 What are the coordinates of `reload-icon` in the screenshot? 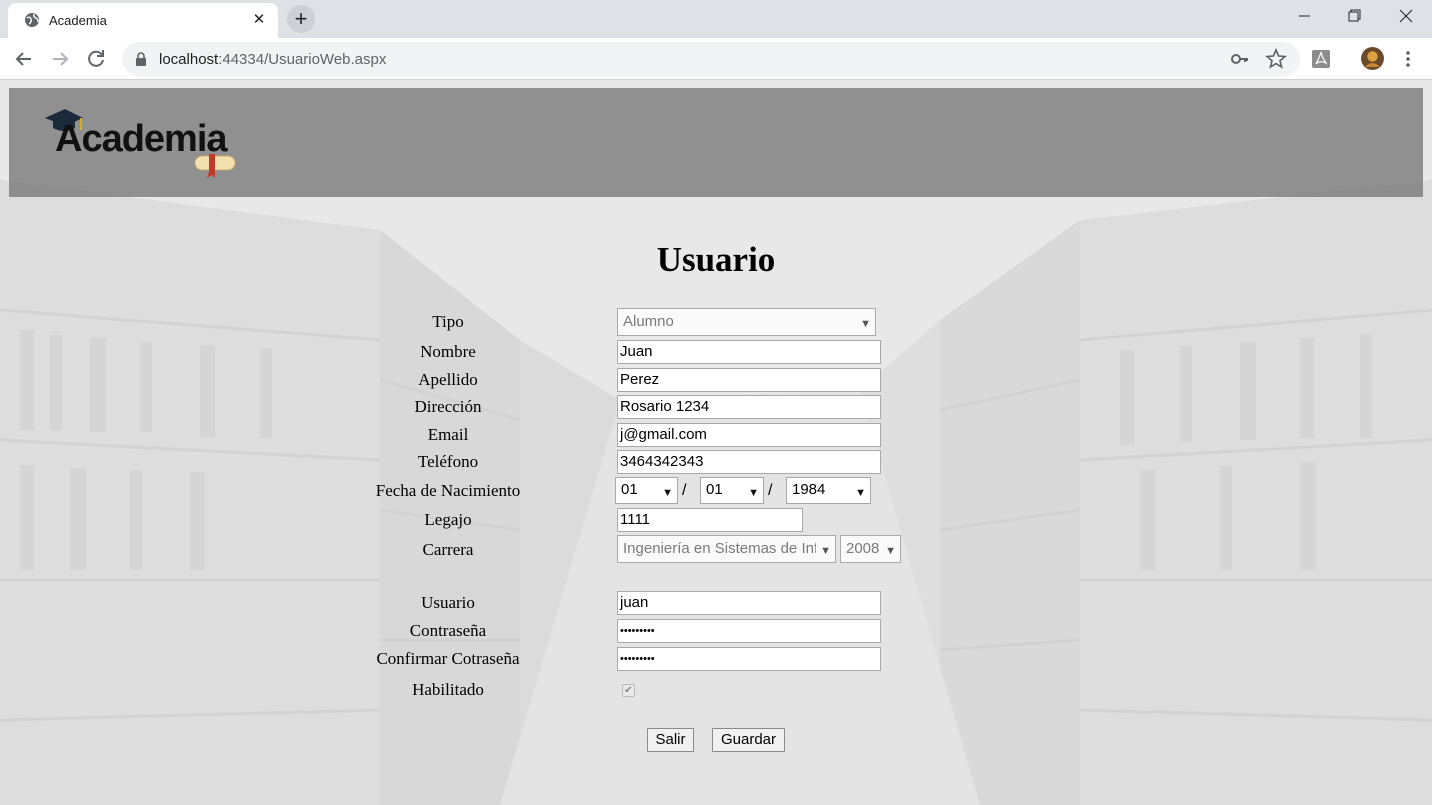 It's located at (96, 59).